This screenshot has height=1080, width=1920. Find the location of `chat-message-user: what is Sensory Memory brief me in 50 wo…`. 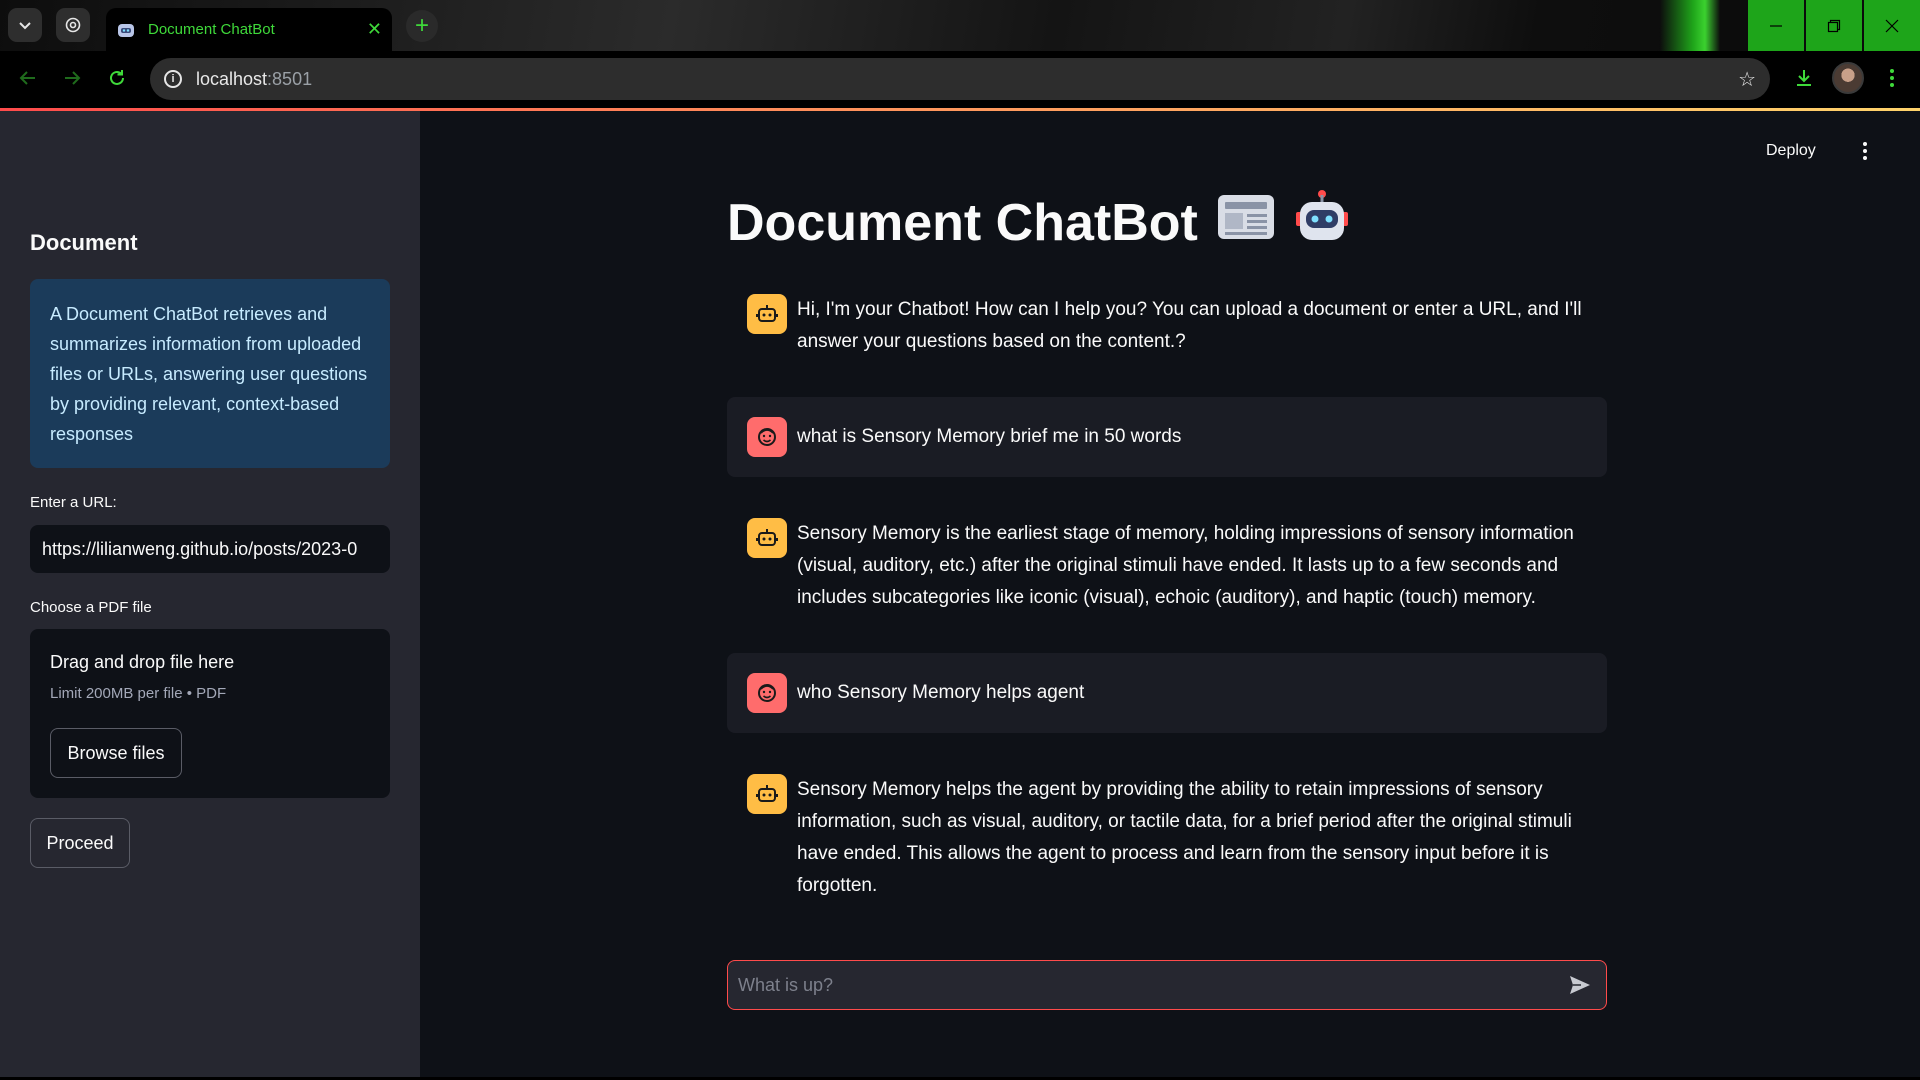

chat-message-user: what is Sensory Memory brief me in 50 wo… is located at coordinates (1167, 437).